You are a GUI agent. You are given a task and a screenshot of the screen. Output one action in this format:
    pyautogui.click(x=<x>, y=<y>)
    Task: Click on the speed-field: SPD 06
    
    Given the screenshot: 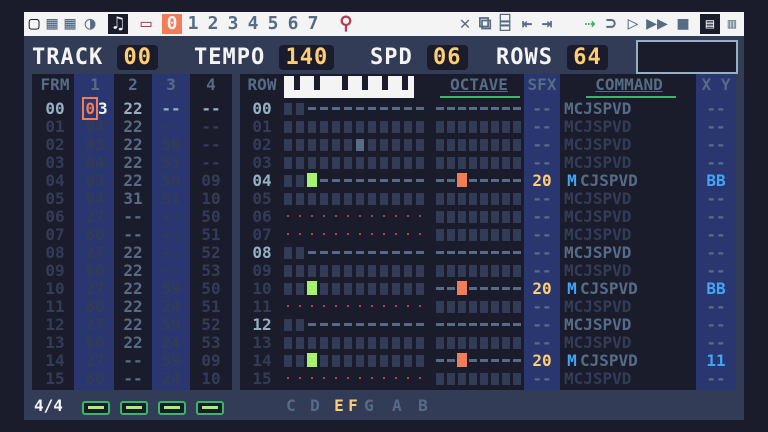 What is the action you would take?
    pyautogui.click(x=419, y=58)
    